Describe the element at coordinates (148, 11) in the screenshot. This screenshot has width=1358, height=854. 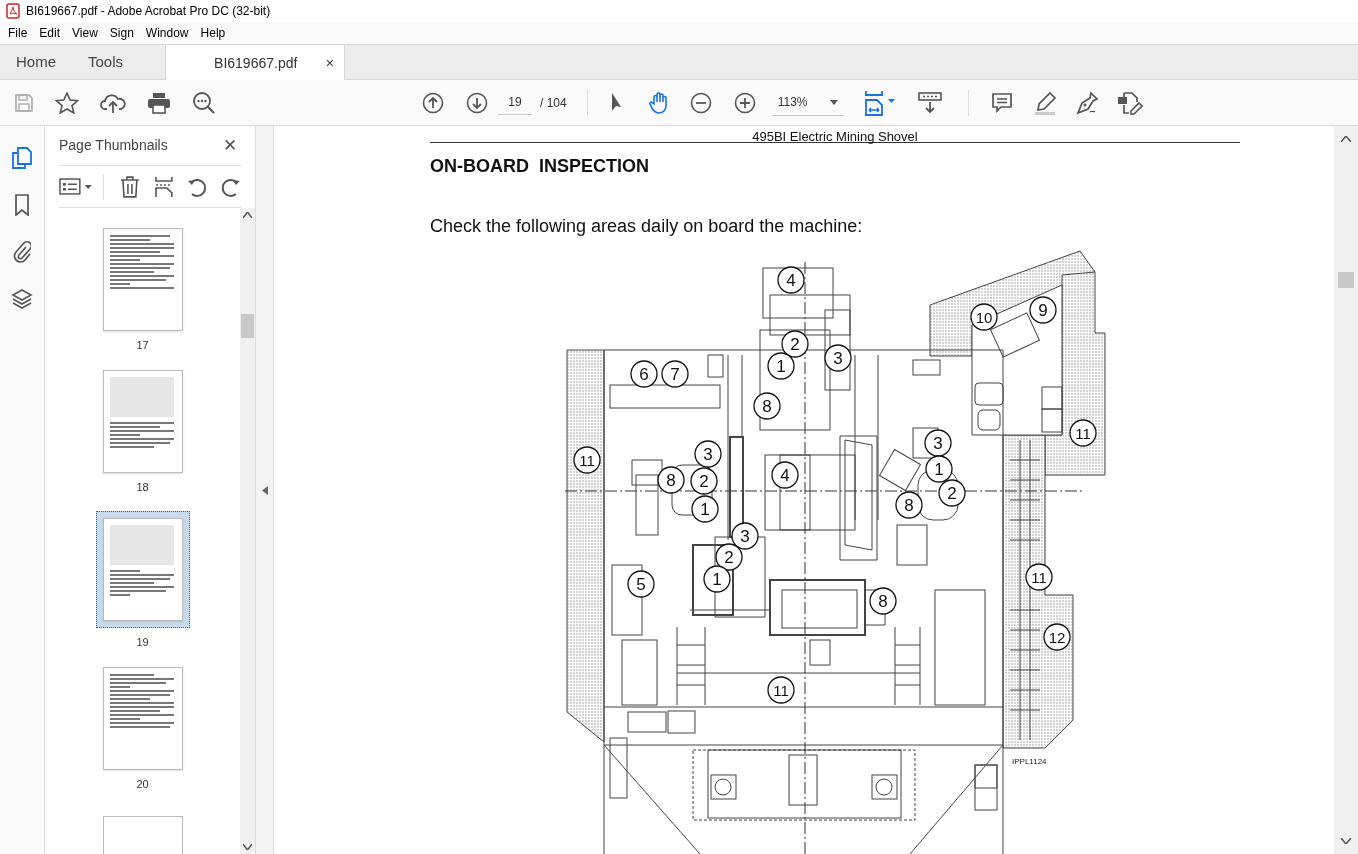
I see `window-title: BI619667.pdf - Adobe Acrobat Pro DC (32-bit)` at that location.